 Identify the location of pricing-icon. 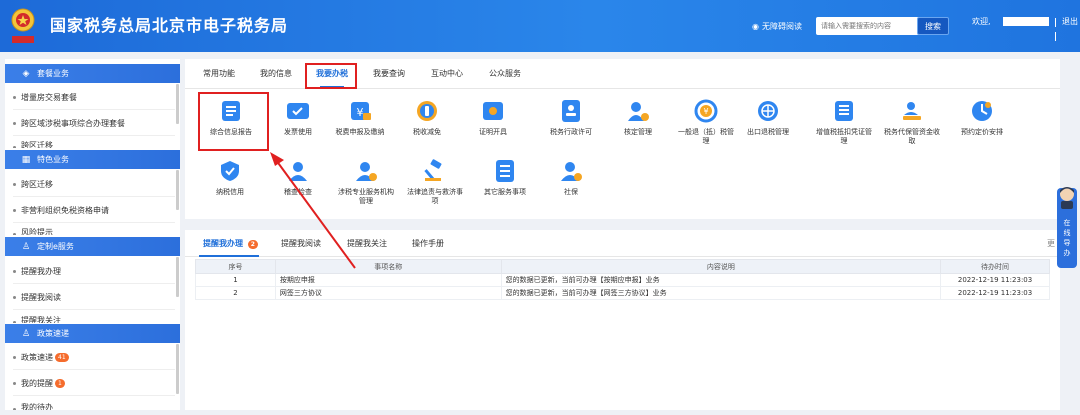
(982, 111).